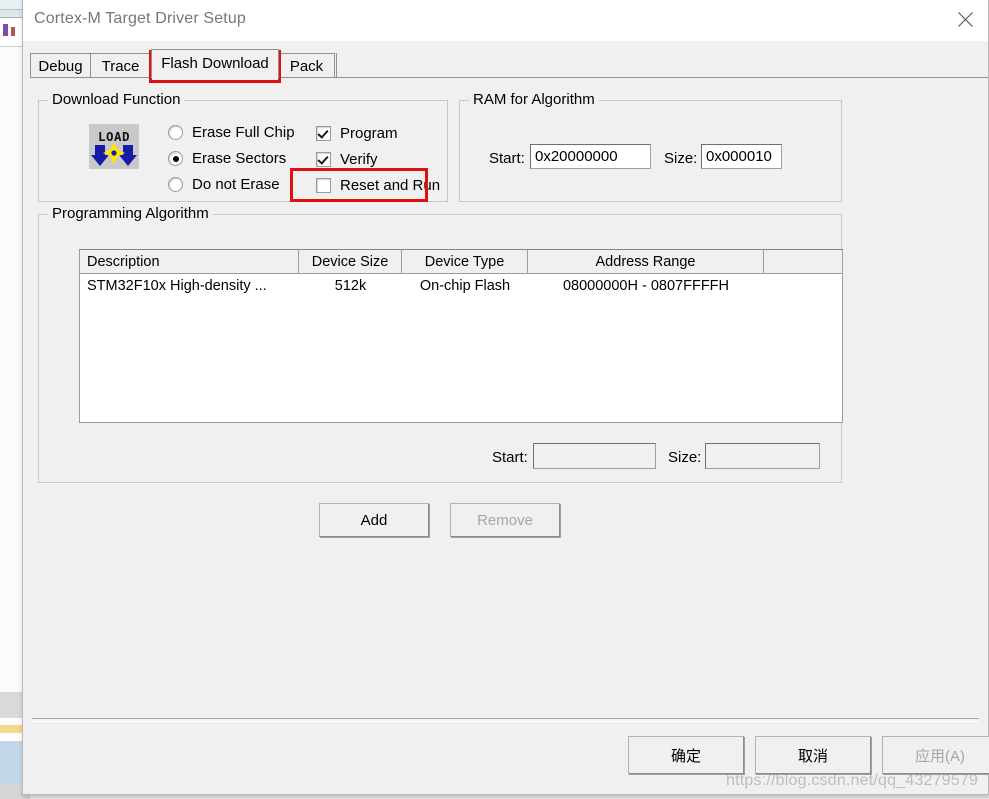 The width and height of the screenshot is (989, 799). I want to click on tab-strip-edge, so click(336, 65).